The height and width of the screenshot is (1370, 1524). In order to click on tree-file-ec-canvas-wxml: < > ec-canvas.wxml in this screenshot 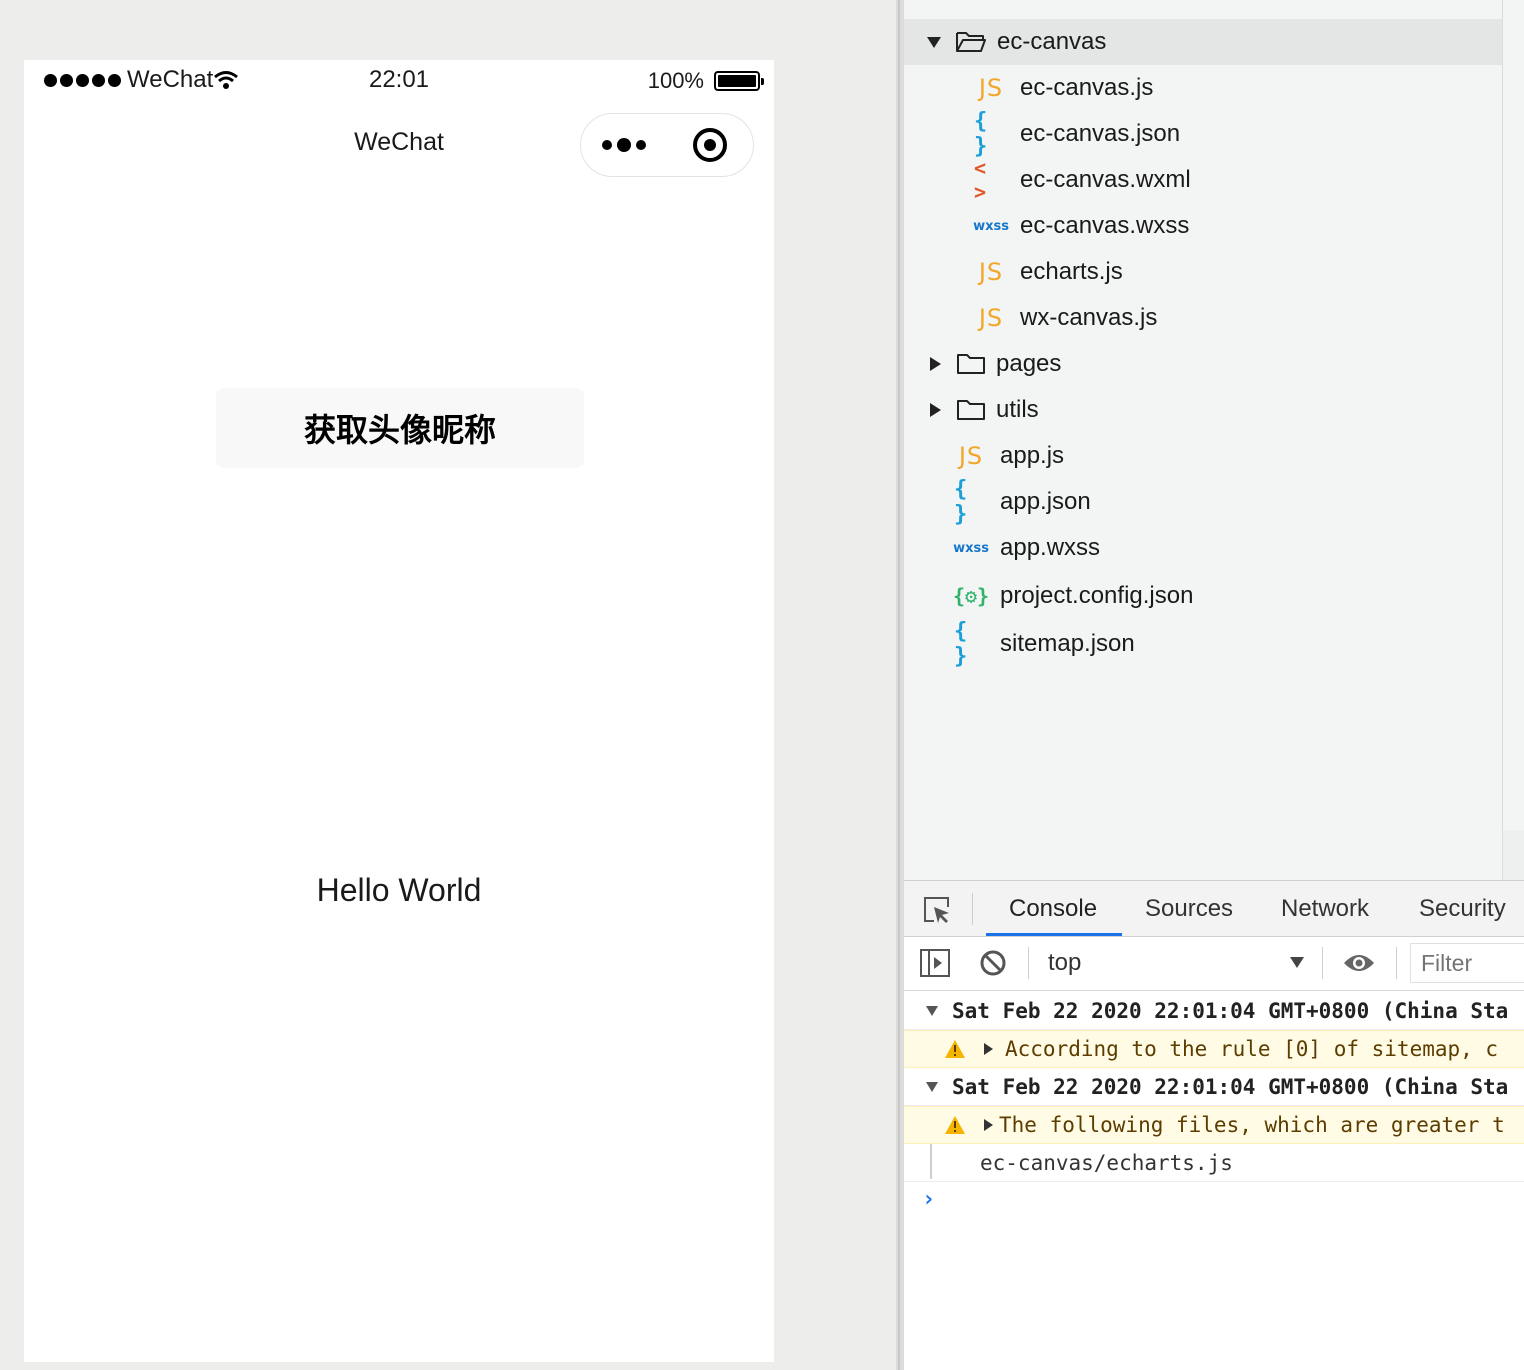, I will do `click(1203, 180)`.